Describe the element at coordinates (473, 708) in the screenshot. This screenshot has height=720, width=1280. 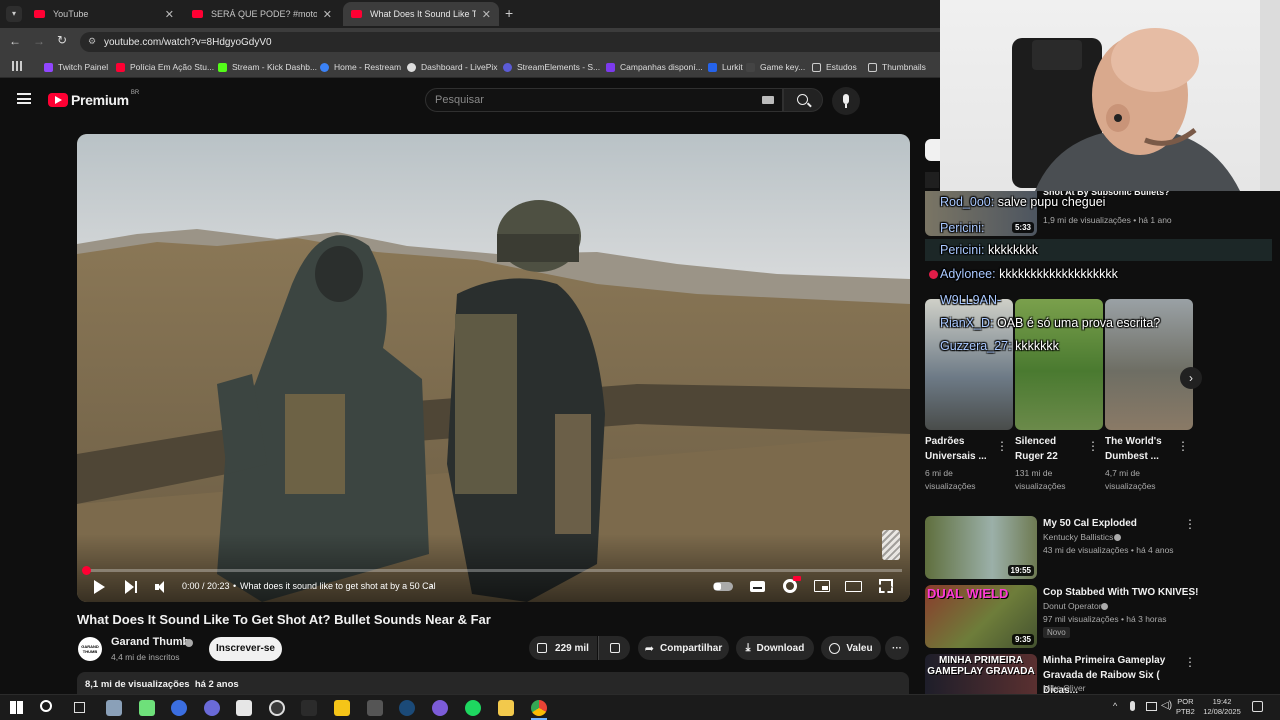
I see `spotify-icon` at that location.